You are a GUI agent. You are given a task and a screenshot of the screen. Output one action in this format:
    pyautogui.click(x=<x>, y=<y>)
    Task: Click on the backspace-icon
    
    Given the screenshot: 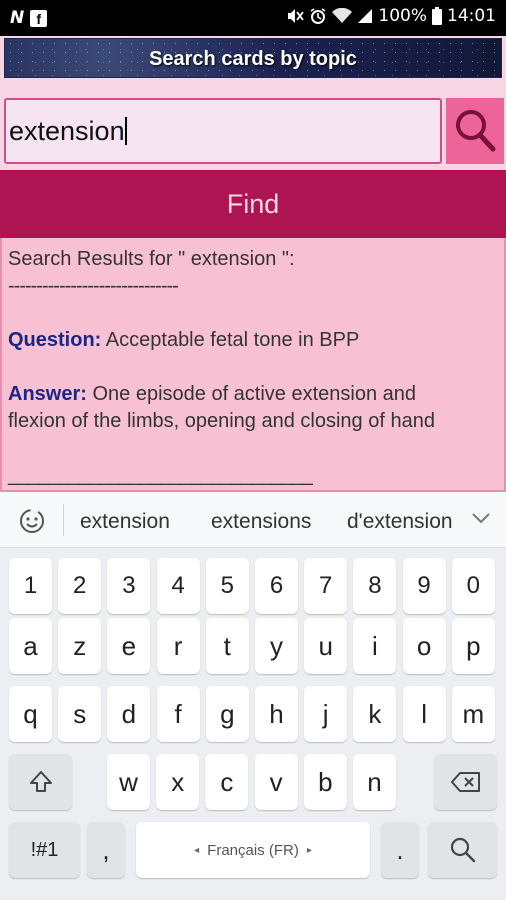 What is the action you would take?
    pyautogui.click(x=465, y=782)
    